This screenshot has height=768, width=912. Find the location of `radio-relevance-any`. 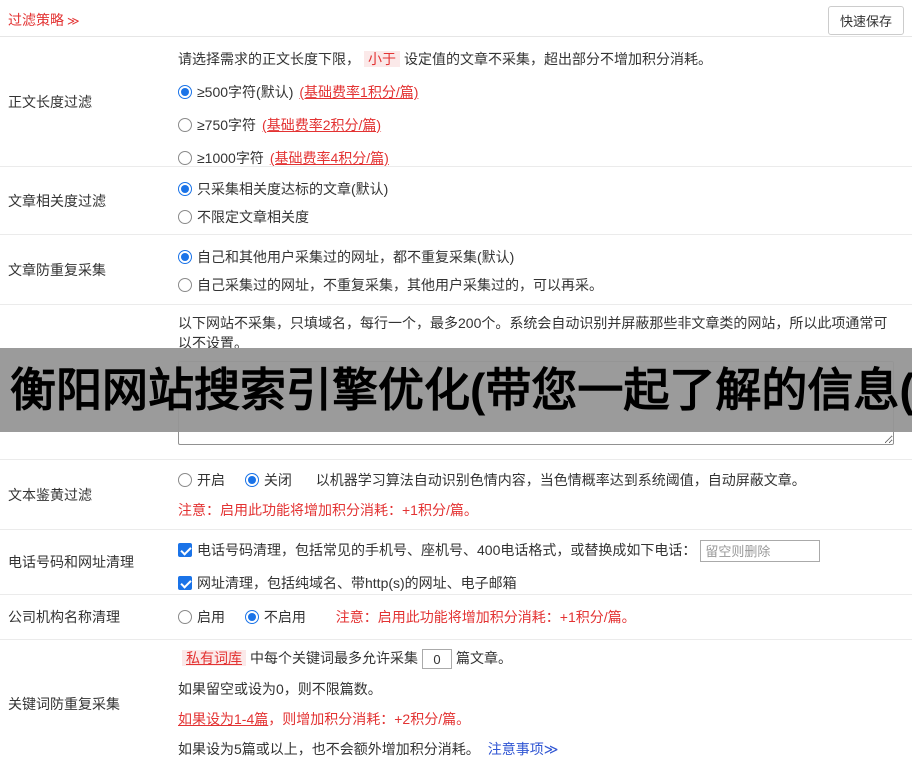

radio-relevance-any is located at coordinates (185, 217).